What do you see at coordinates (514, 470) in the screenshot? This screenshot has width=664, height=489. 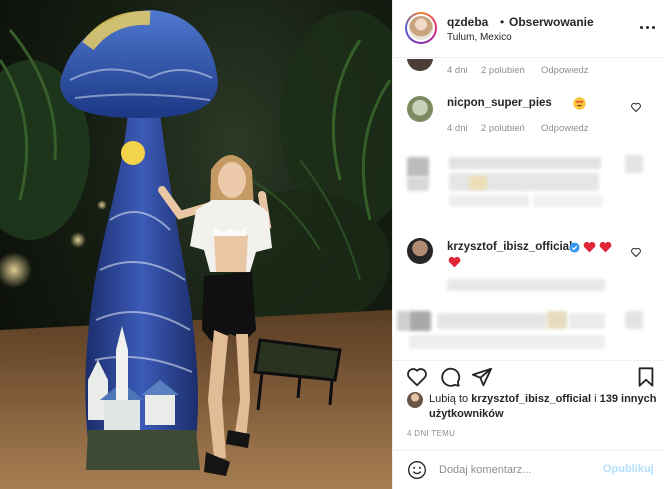 I see `comment-input` at bounding box center [514, 470].